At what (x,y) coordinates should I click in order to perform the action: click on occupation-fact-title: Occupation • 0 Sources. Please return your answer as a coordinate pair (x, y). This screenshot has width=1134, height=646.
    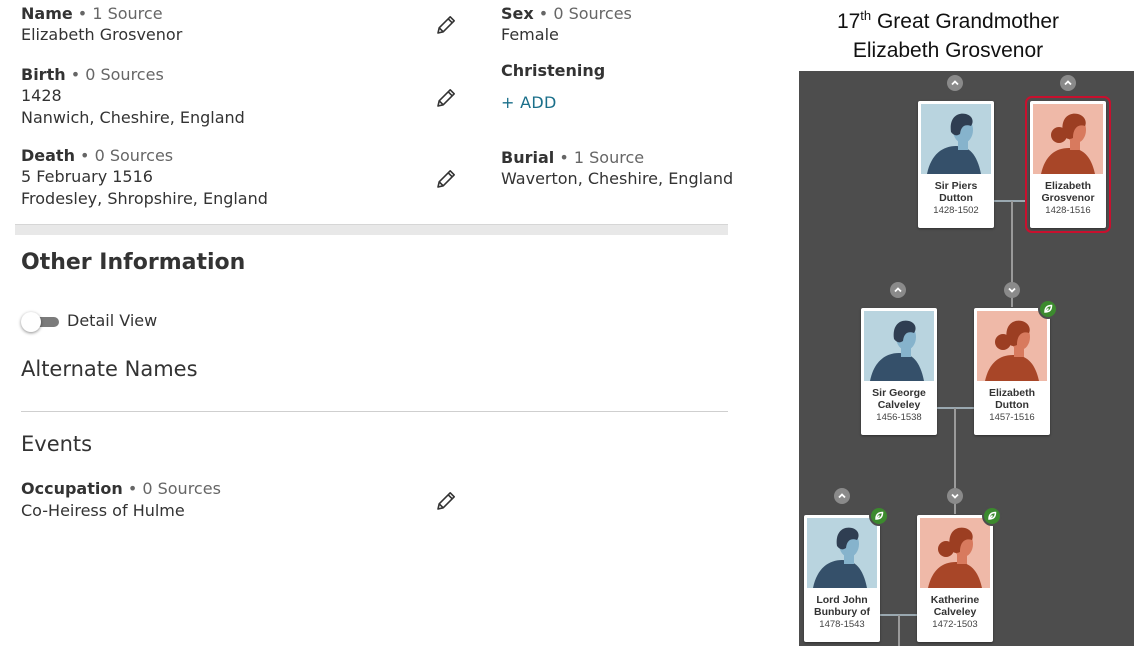
    Looking at the image, I should click on (121, 489).